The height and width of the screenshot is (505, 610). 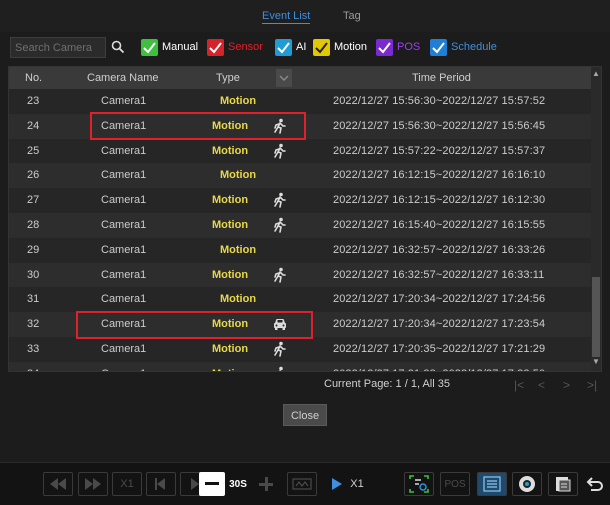 I want to click on highlight-box-person, so click(x=198, y=126).